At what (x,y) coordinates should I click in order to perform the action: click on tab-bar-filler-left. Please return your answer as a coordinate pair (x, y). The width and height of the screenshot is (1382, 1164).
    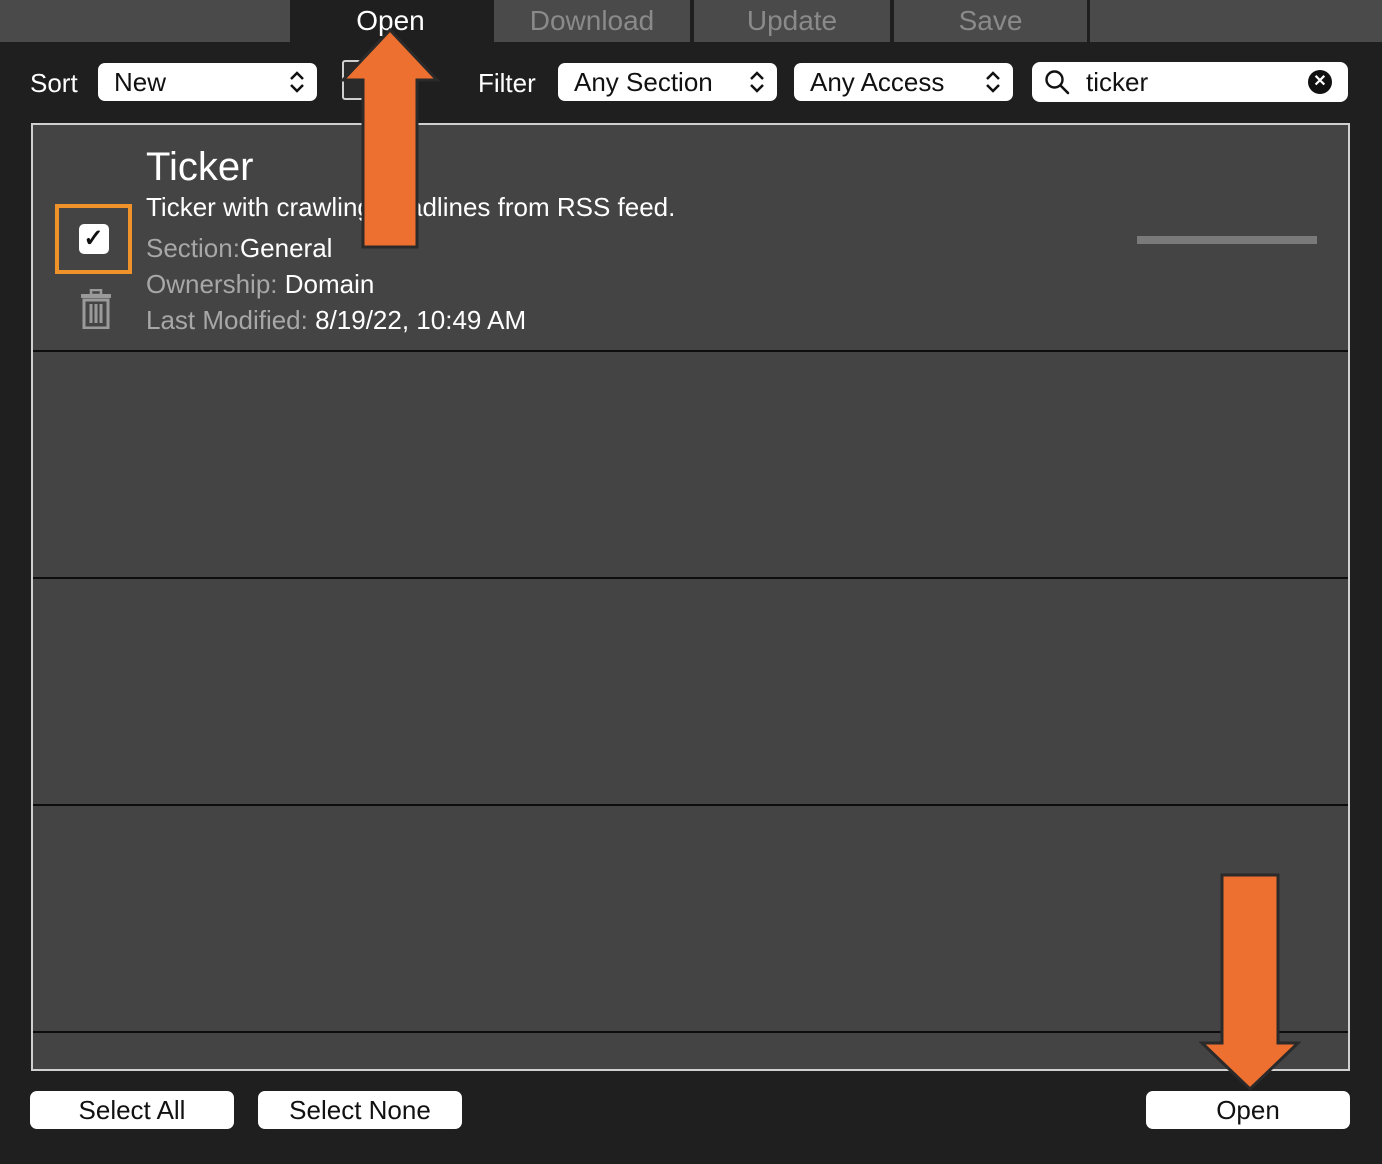
    Looking at the image, I should click on (145, 21).